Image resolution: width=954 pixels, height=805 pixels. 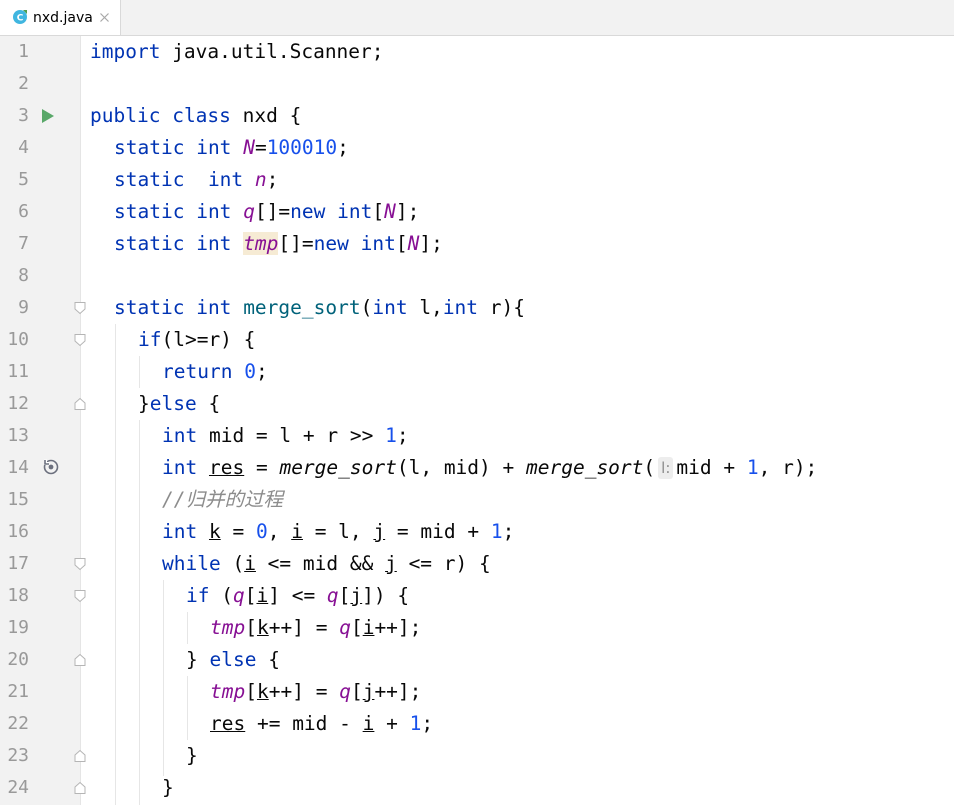 I want to click on code-token: l,, so click(x=425, y=307).